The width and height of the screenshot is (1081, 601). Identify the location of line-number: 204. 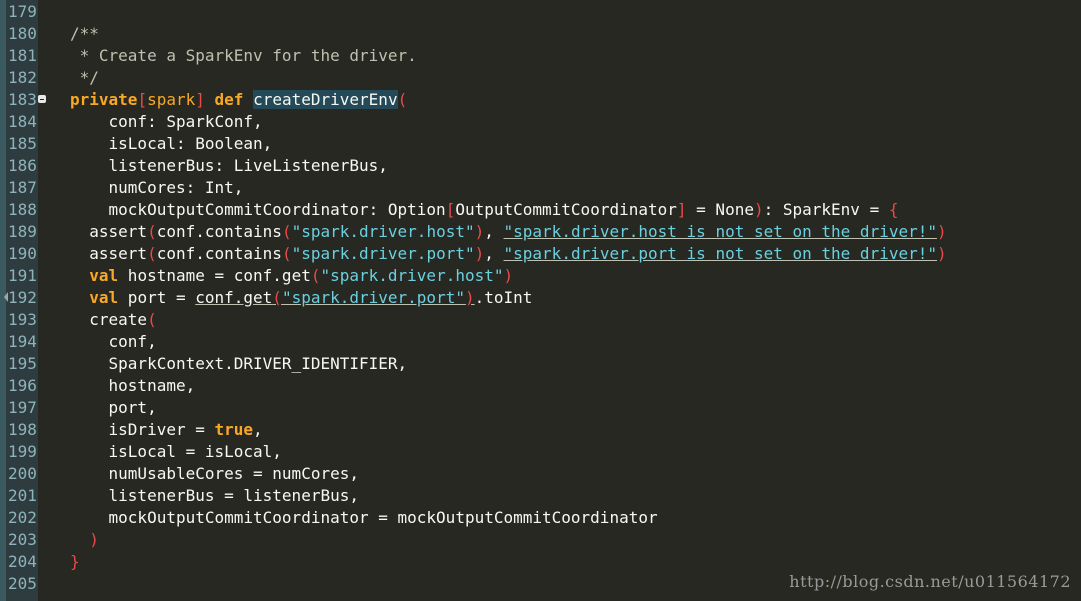
(22, 561).